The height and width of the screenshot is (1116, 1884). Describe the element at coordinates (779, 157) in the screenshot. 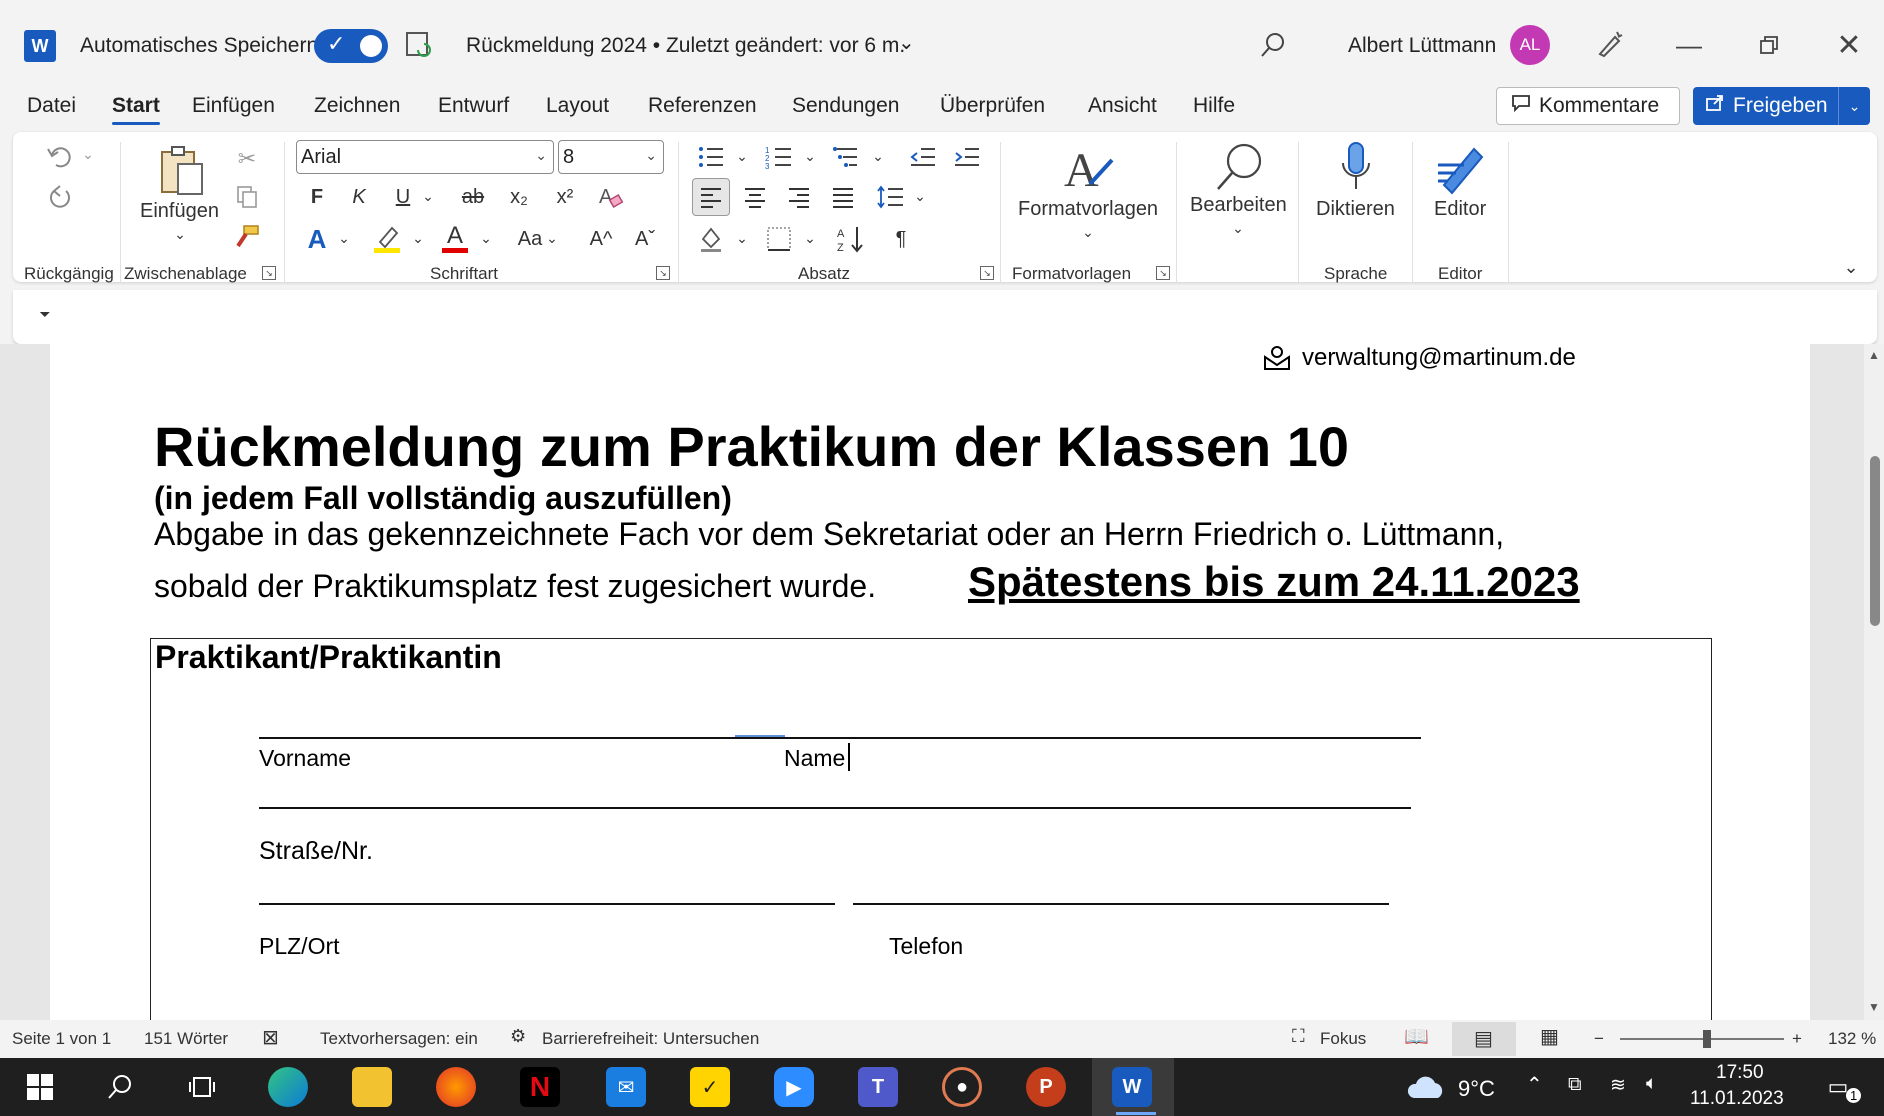

I see `numbering-icon: 123` at that location.